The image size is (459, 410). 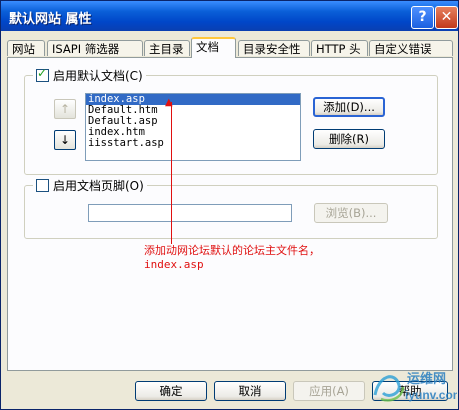 I want to click on move-up-button: ↑, so click(x=65, y=109).